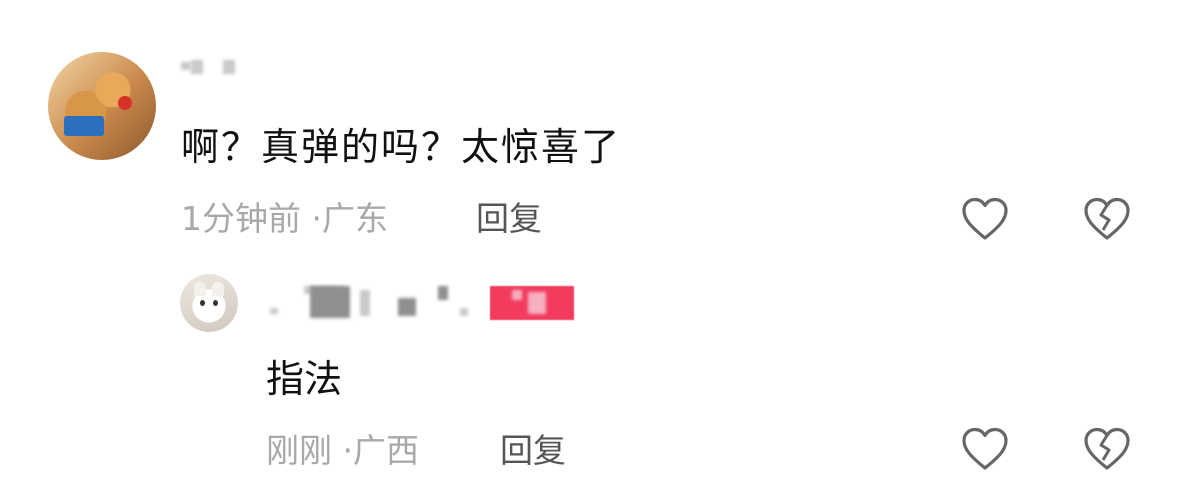  I want to click on comment-text: 啊？真弹的吗？太惊喜了, so click(401, 147).